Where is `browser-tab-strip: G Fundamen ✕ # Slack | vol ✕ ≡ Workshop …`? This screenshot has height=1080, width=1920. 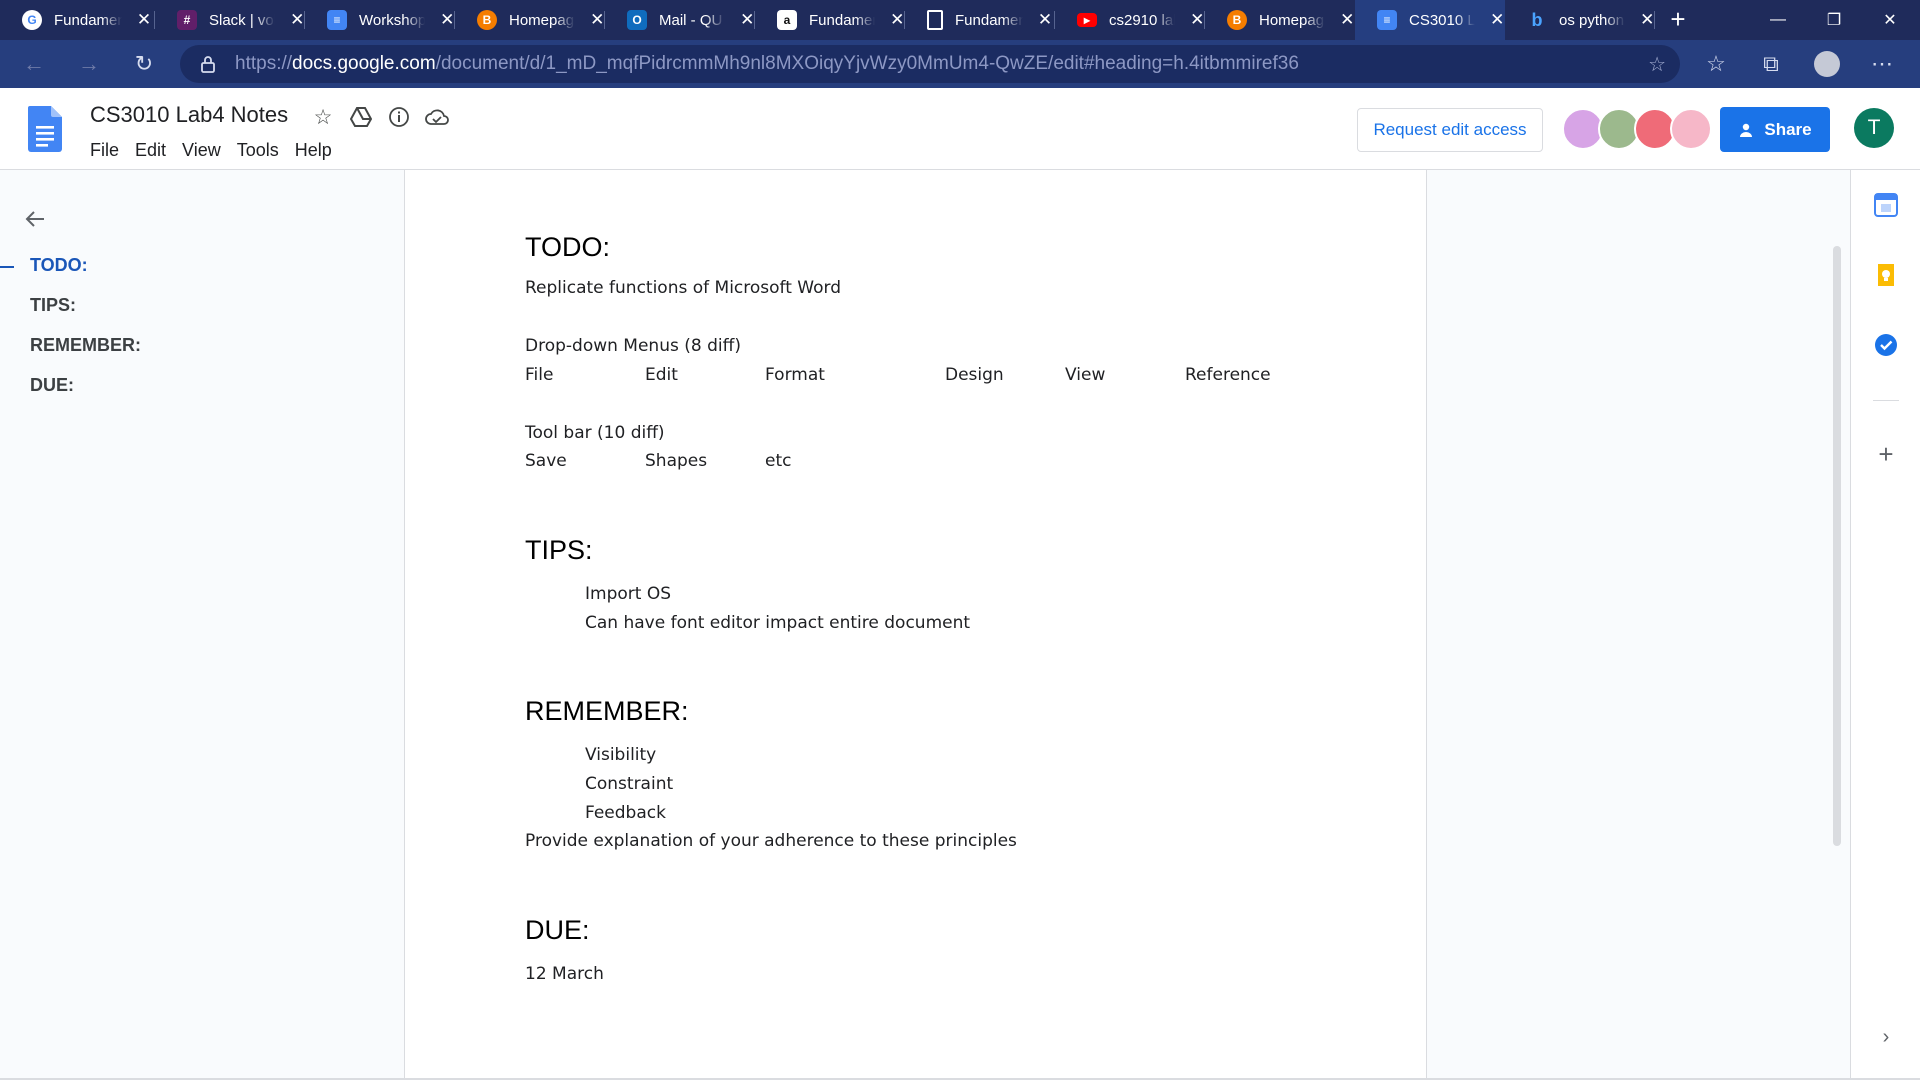
browser-tab-strip: G Fundamen ✕ # Slack | vol ✕ ≡ Workshop … is located at coordinates (960, 20).